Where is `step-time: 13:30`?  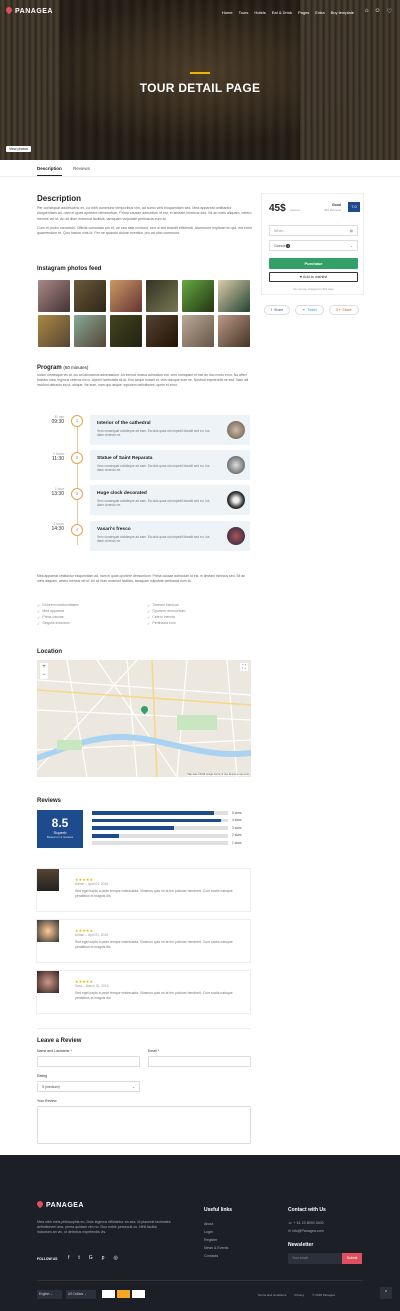 step-time: 13:30 is located at coordinates (57, 494).